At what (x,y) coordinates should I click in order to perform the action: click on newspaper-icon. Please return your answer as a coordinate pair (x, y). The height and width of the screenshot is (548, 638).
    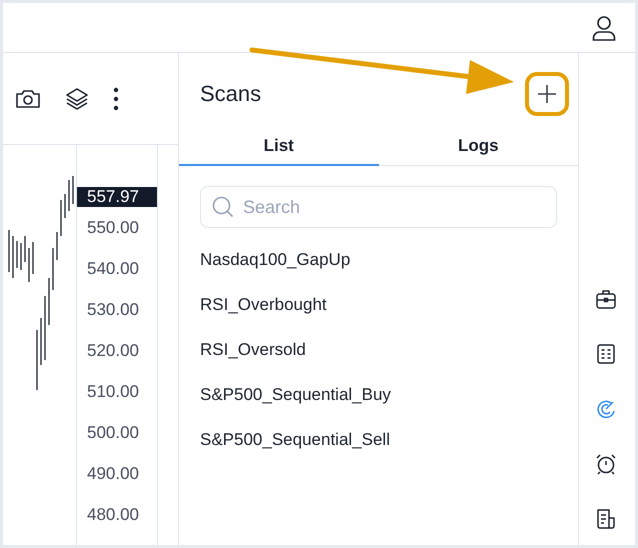
    Looking at the image, I should click on (605, 519).